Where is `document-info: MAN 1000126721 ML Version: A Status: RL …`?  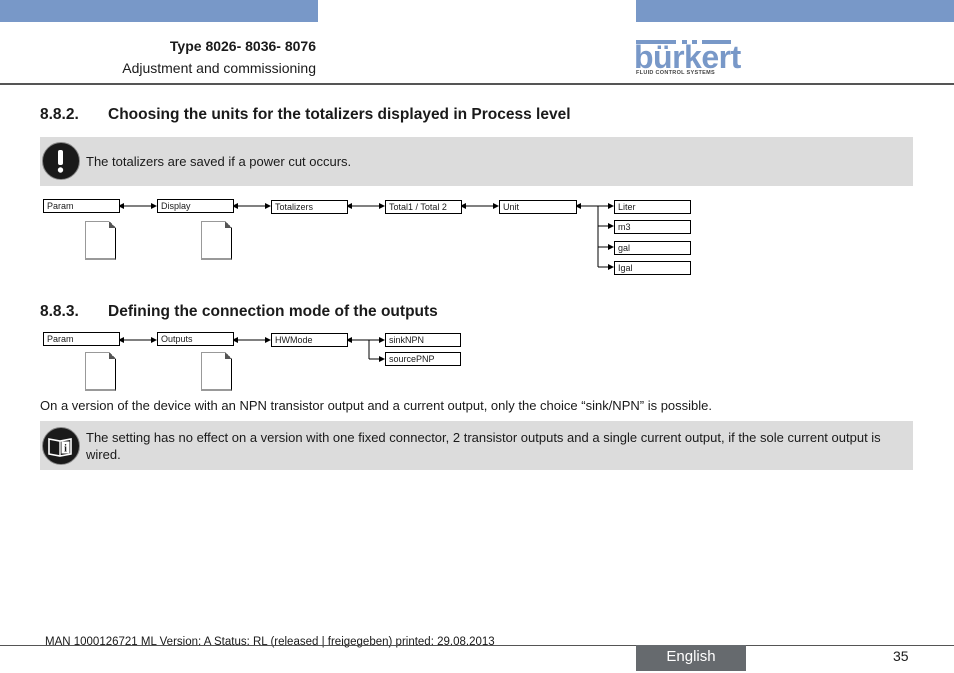
document-info: MAN 1000126721 ML Version: A Status: RL … is located at coordinates (270, 642).